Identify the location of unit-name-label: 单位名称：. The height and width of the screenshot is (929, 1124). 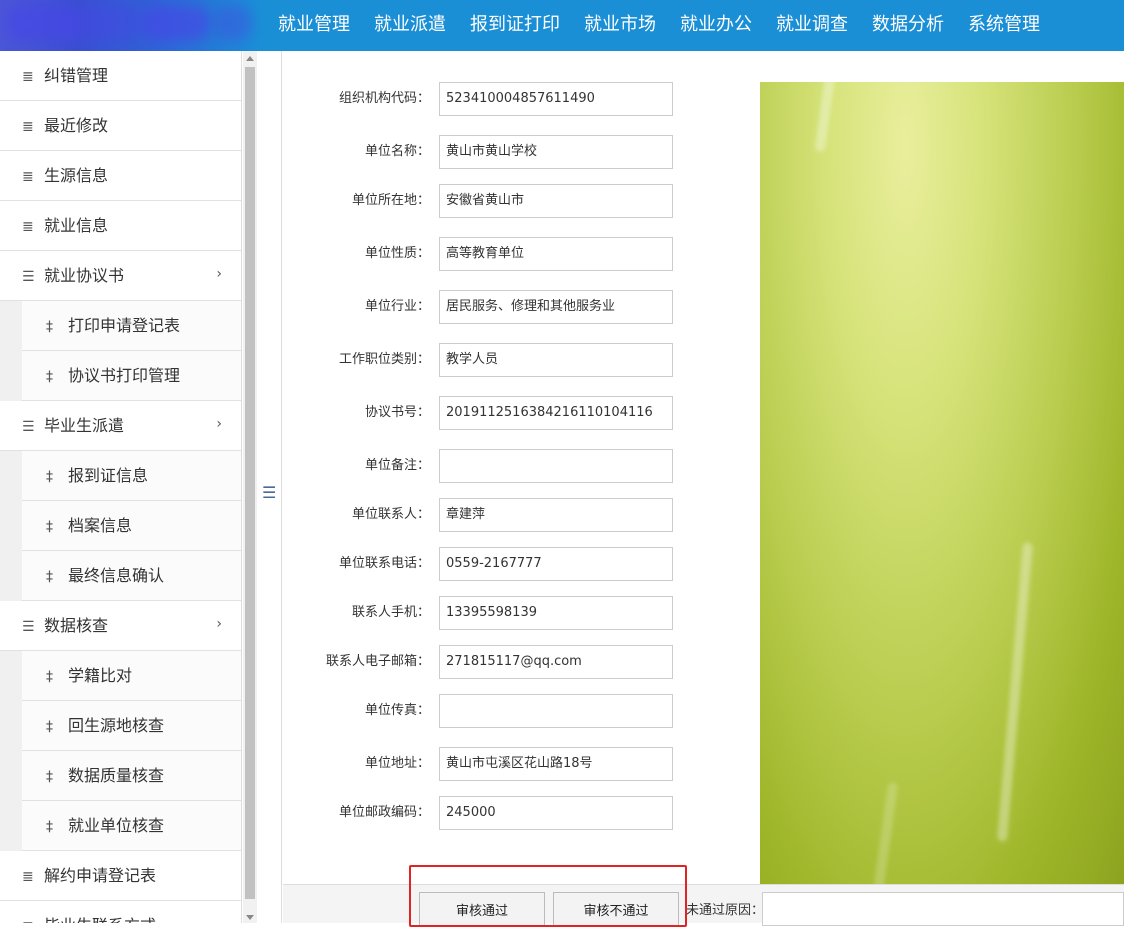
(397, 151).